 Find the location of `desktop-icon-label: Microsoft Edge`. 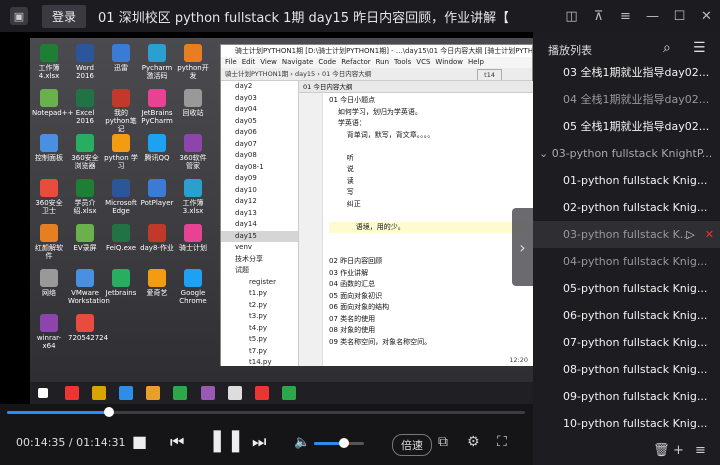

desktop-icon-label: Microsoft Edge is located at coordinates (121, 207).